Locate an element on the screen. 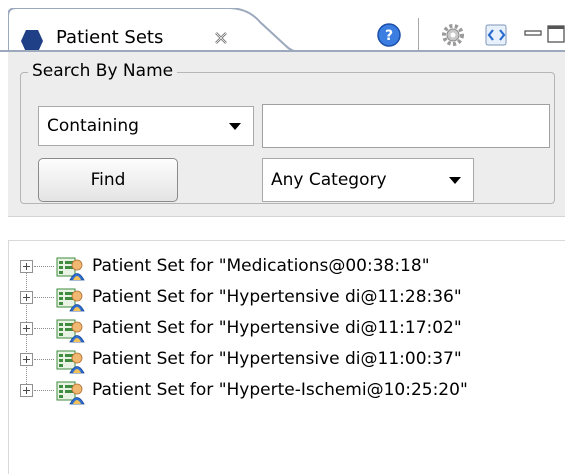 The height and width of the screenshot is (474, 565). category-dropdown: Any Category is located at coordinates (368, 180).